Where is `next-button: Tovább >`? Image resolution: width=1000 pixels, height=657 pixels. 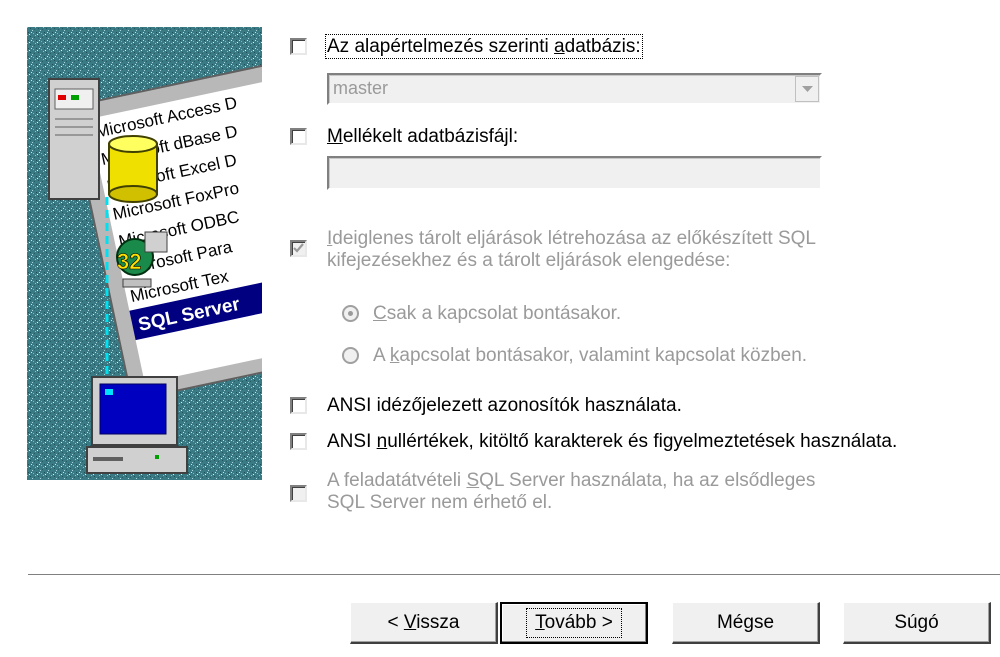
next-button: Tovább > is located at coordinates (574, 623).